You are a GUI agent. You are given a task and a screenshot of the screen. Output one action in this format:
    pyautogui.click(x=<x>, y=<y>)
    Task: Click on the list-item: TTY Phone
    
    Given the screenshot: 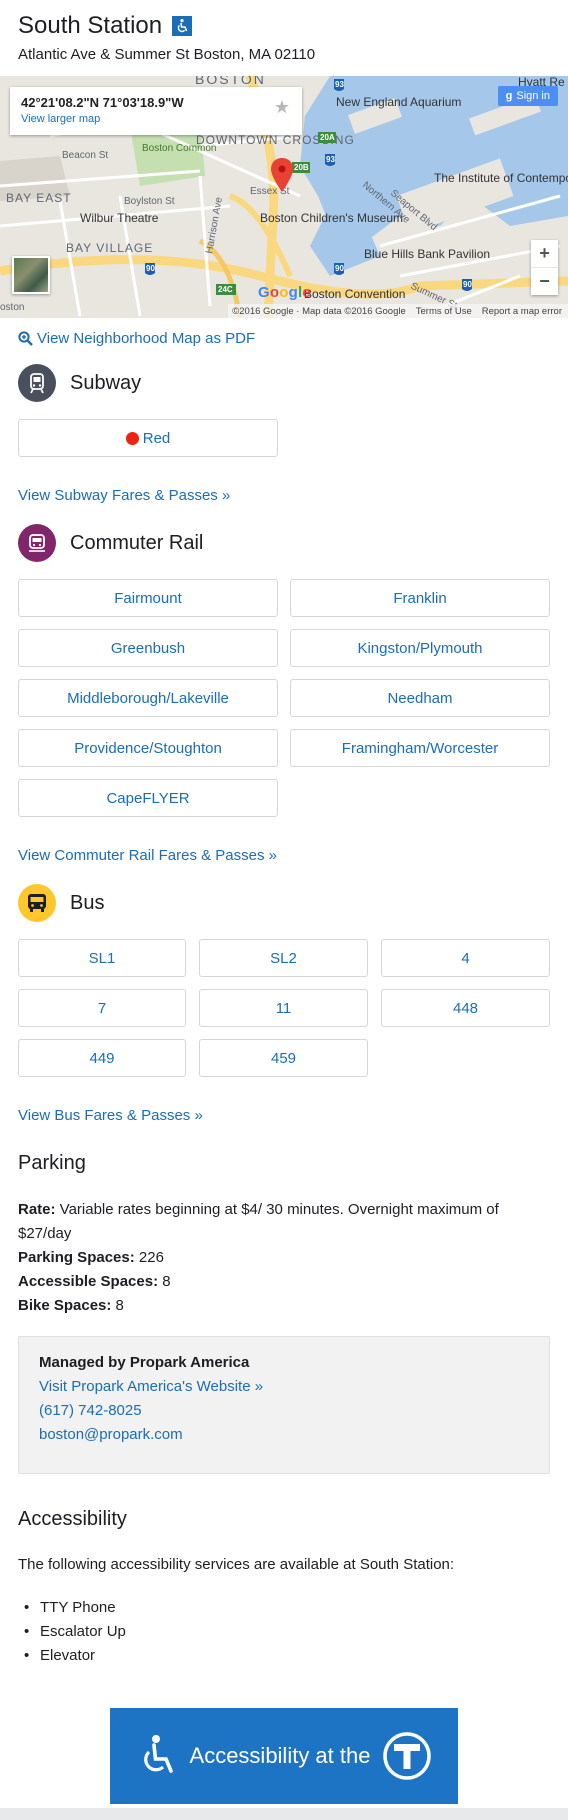 What is the action you would take?
    pyautogui.click(x=75, y=1608)
    